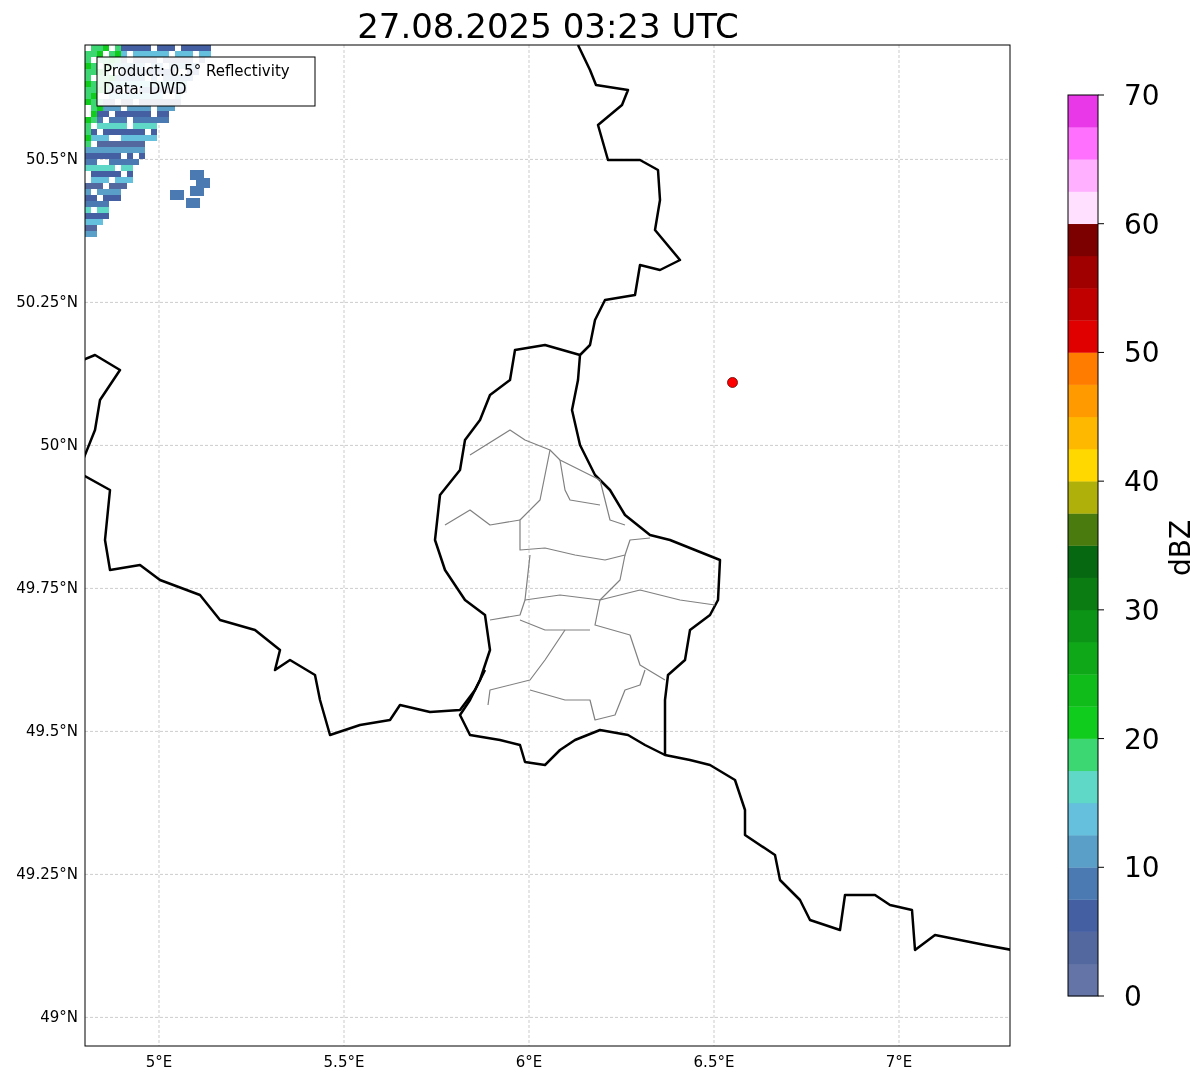 This screenshot has width=1202, height=1081. What do you see at coordinates (1180, 548) in the screenshot?
I see `colorbar-label: dBZ` at bounding box center [1180, 548].